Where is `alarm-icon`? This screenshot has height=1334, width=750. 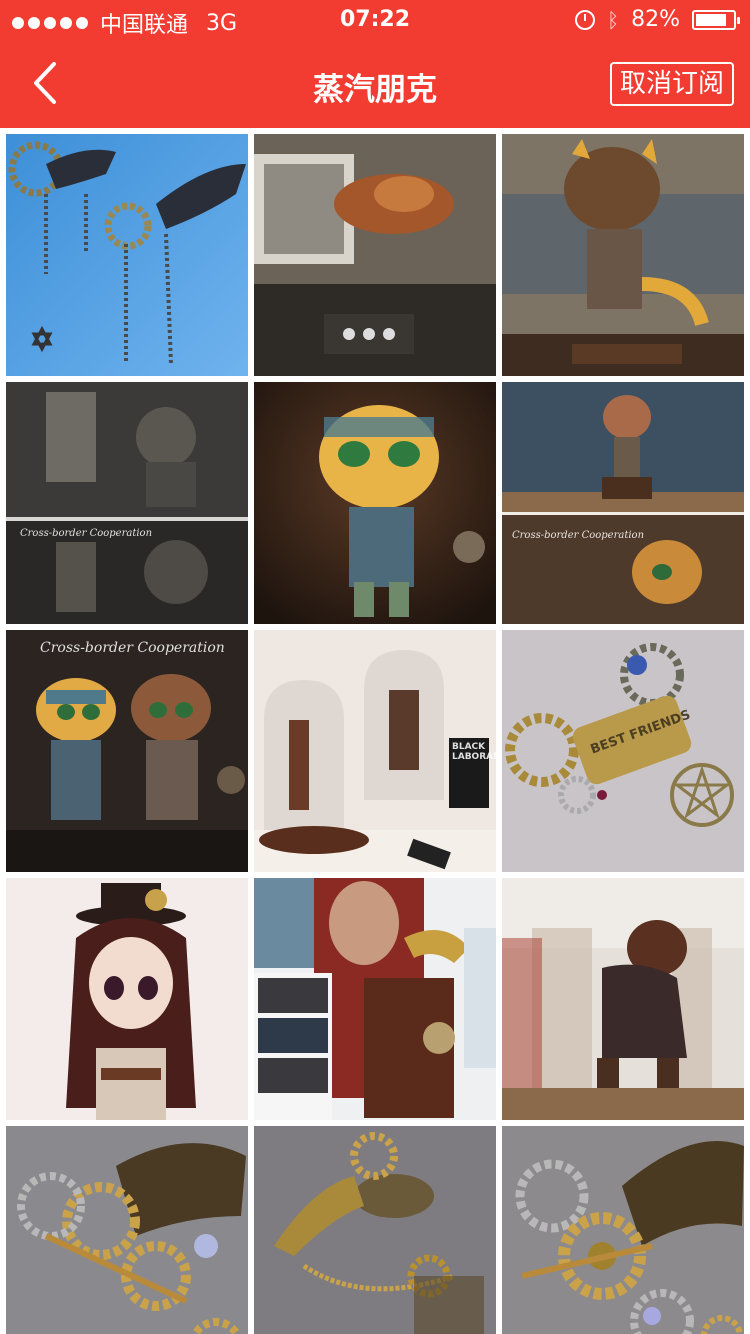 alarm-icon is located at coordinates (585, 19).